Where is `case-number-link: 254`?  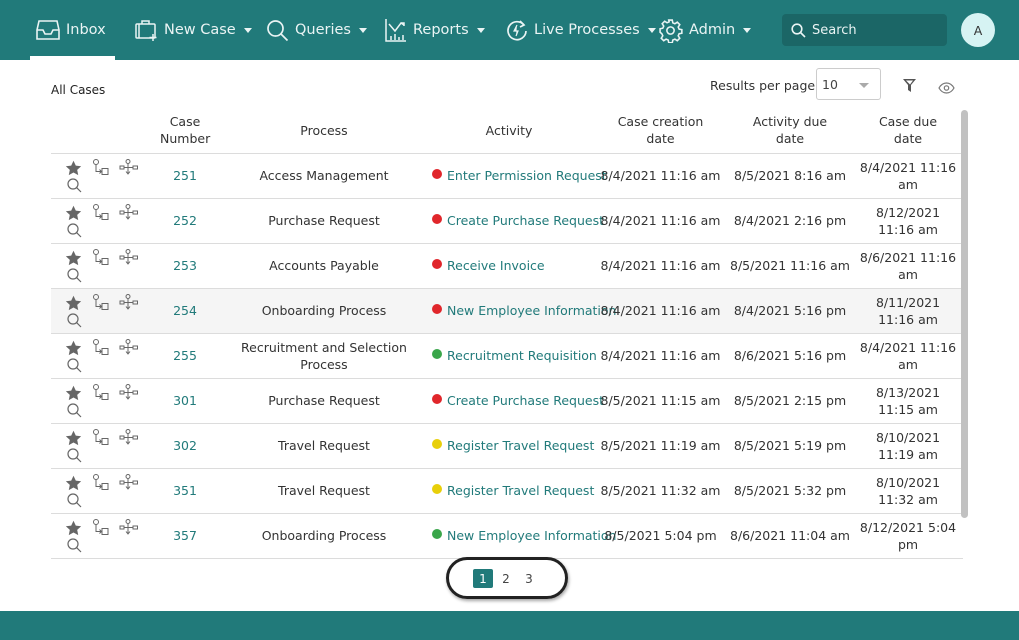
case-number-link: 254 is located at coordinates (185, 310).